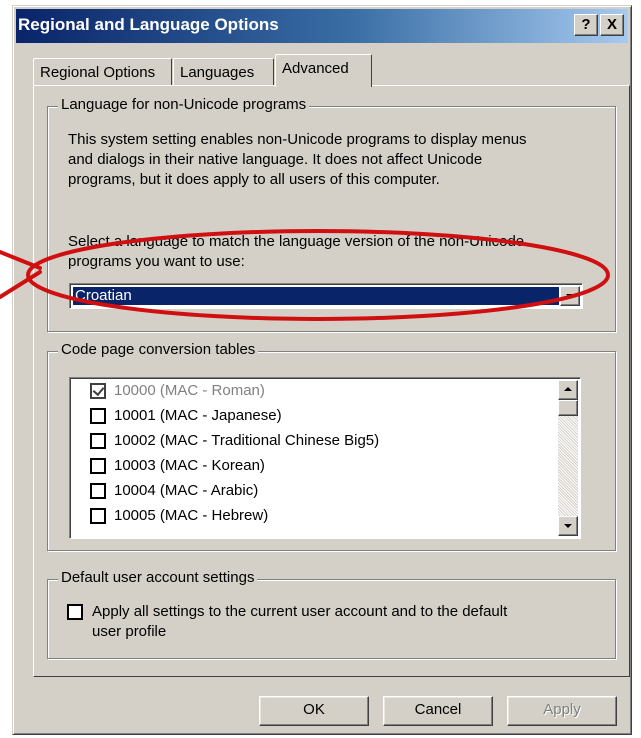  Describe the element at coordinates (191, 515) in the screenshot. I see `list-item-label: 10005 (MAC - Hebrew)` at that location.